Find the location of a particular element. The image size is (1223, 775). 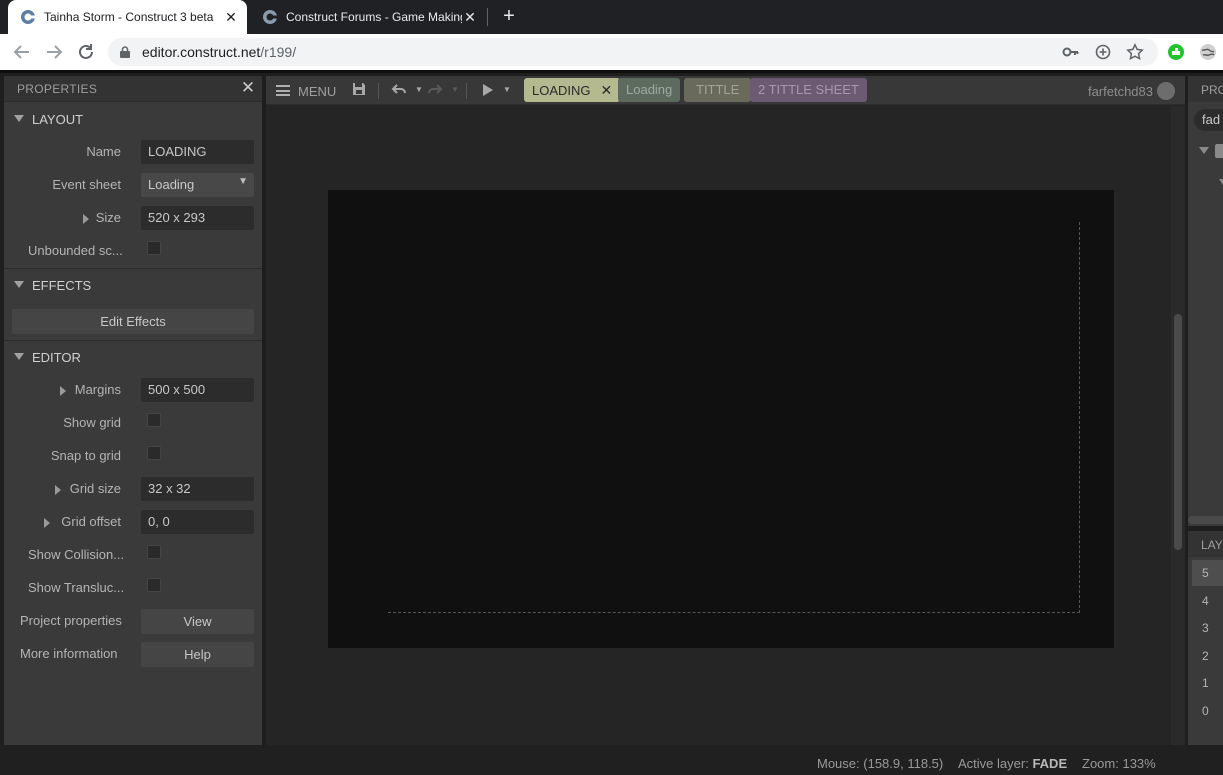

undo-icon is located at coordinates (399, 90).